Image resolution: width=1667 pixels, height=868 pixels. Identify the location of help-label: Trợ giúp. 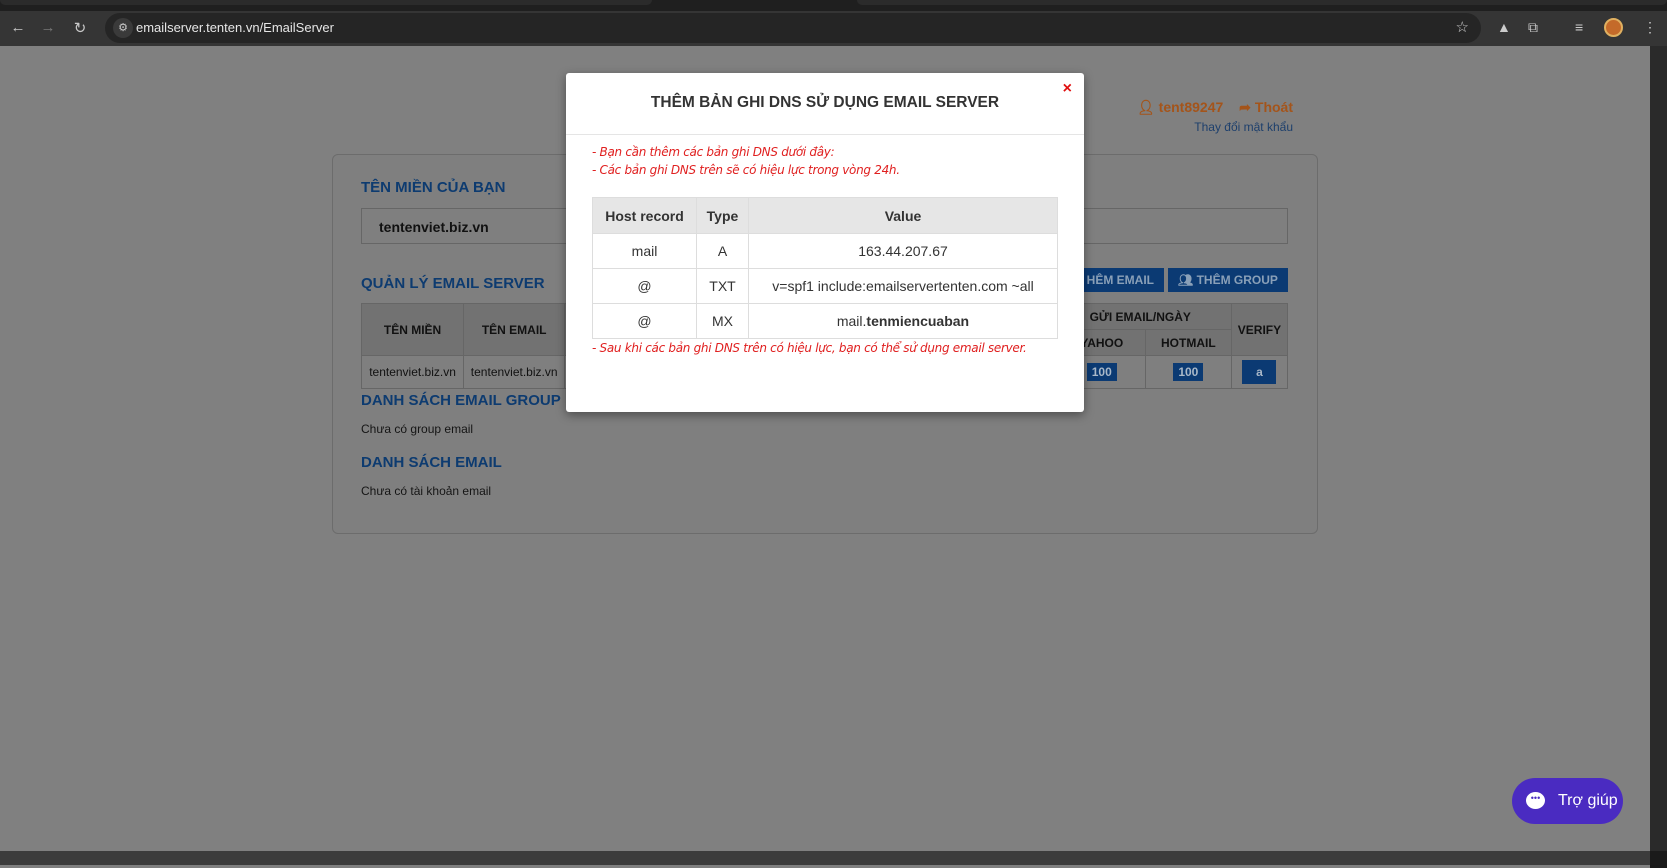
(1588, 800).